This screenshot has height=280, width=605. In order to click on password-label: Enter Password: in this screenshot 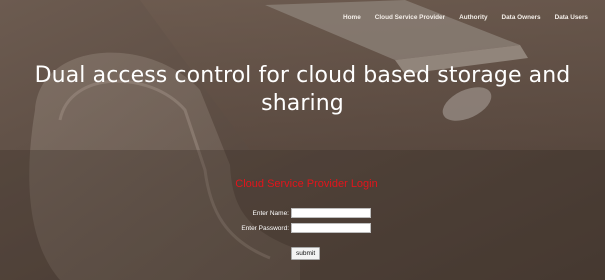, I will do `click(265, 228)`.